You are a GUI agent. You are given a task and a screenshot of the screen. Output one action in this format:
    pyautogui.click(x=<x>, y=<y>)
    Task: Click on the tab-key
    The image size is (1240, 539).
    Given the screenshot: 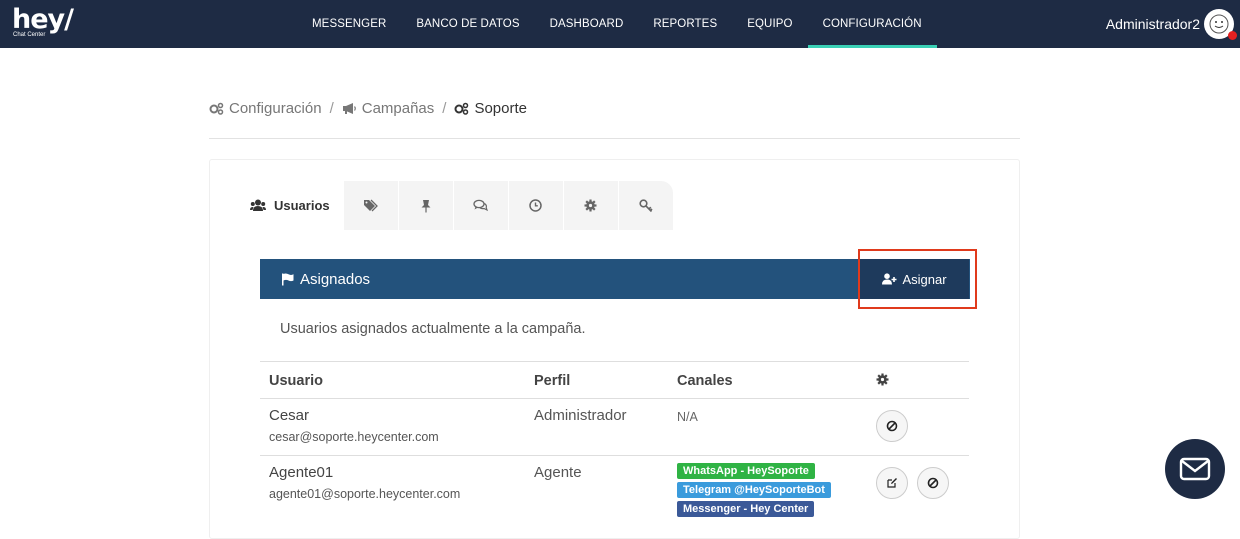 What is the action you would take?
    pyautogui.click(x=645, y=205)
    